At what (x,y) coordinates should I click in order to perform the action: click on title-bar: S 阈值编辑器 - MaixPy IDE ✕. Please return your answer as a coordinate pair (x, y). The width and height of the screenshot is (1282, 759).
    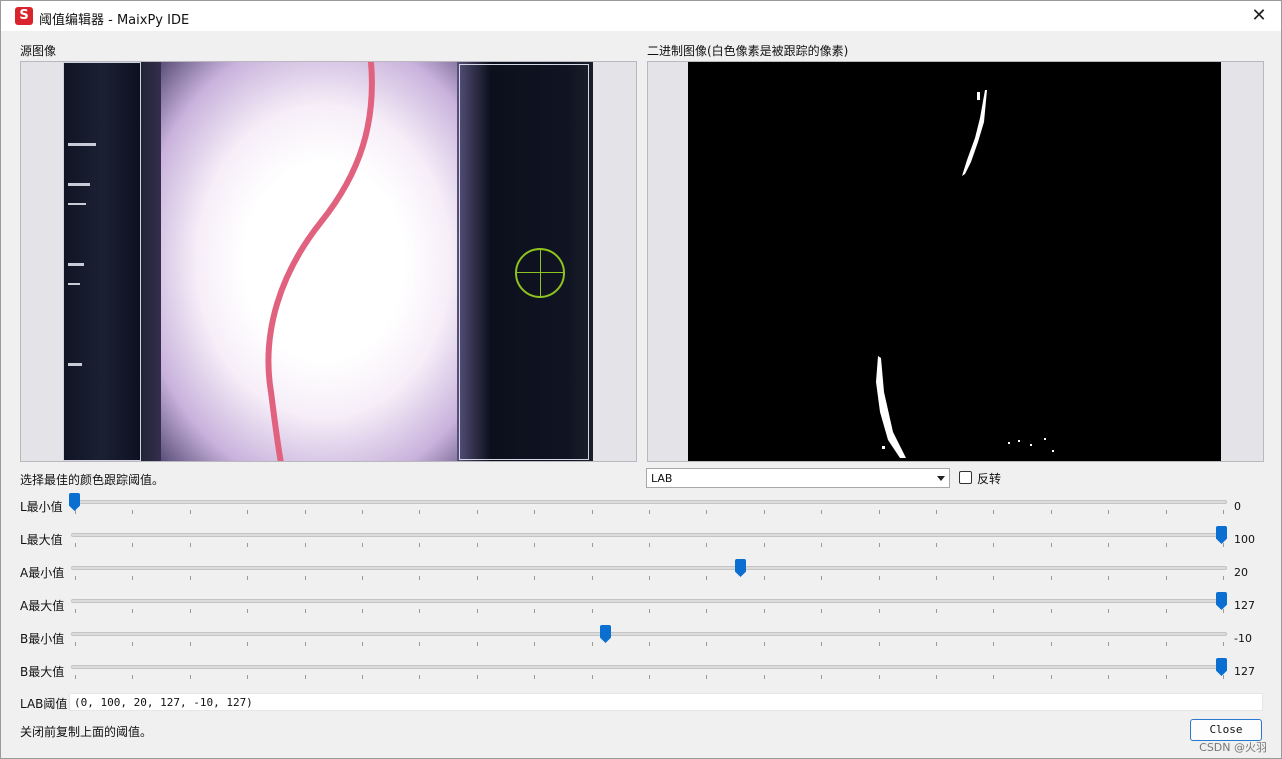
    Looking at the image, I should click on (641, 16).